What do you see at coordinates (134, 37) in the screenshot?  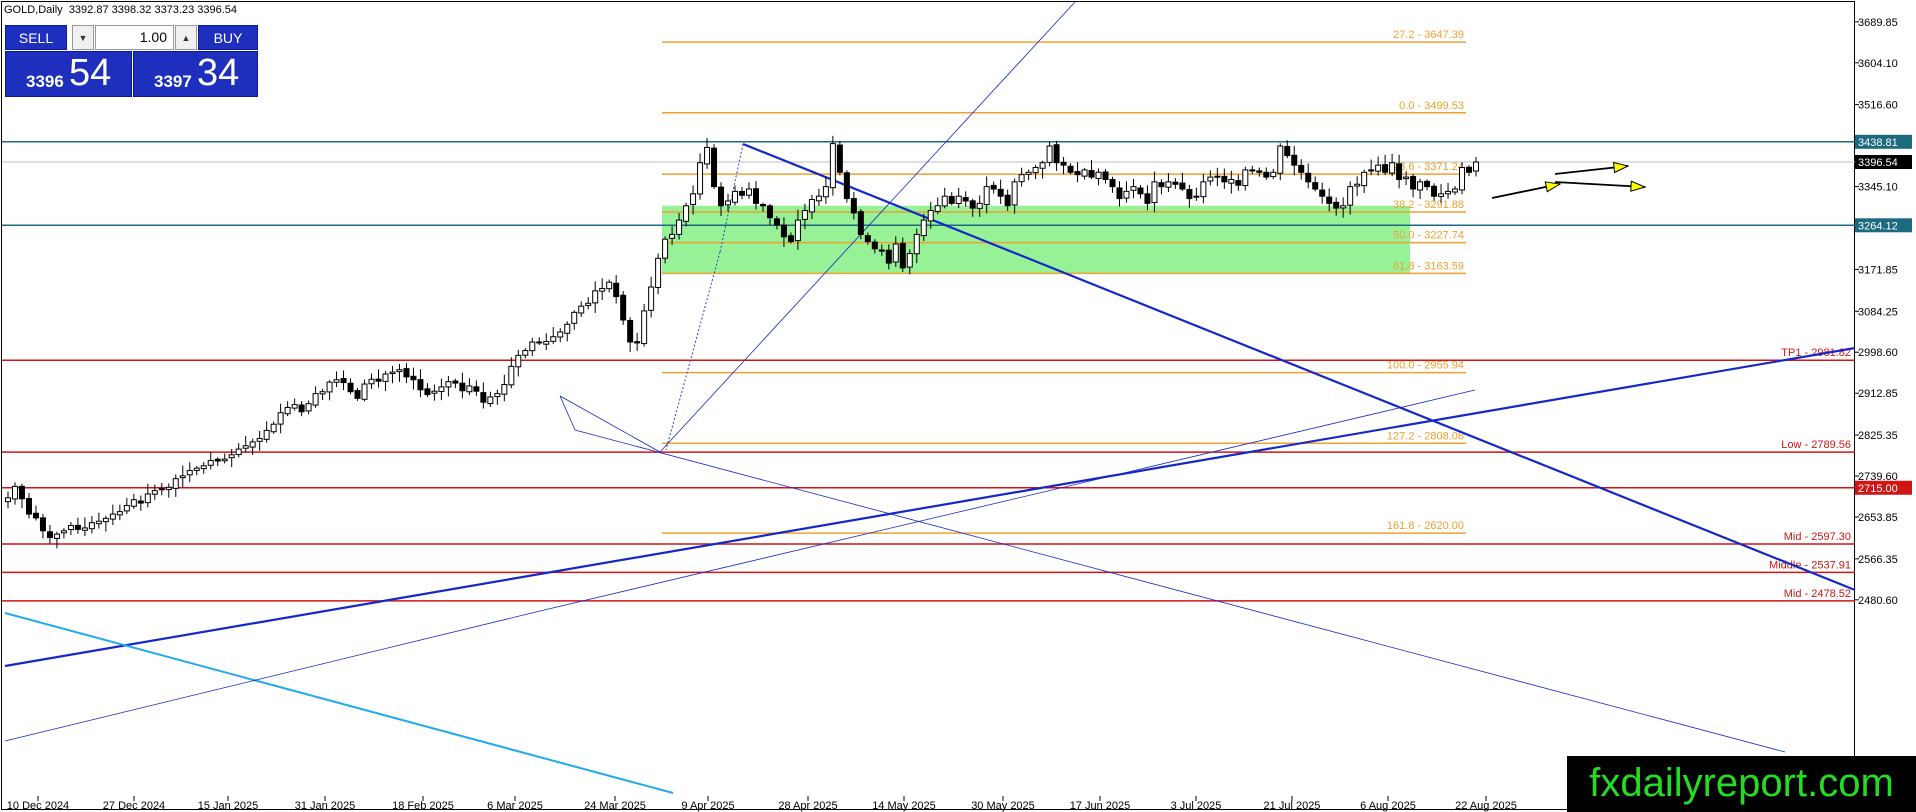 I see `lot-size-input: 1.00` at bounding box center [134, 37].